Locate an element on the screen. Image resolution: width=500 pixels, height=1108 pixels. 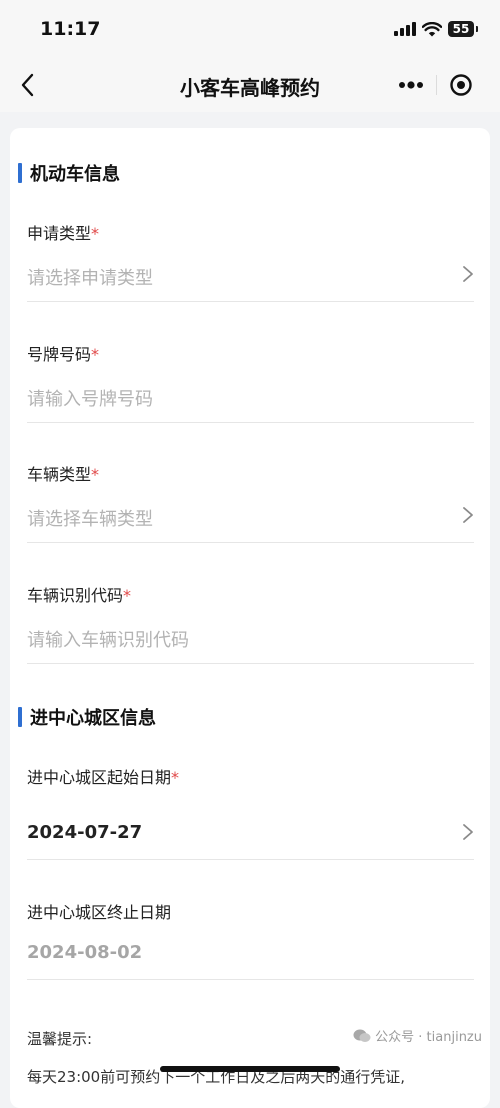
vehicle-type-label: 车辆类型* is located at coordinates (63, 474).